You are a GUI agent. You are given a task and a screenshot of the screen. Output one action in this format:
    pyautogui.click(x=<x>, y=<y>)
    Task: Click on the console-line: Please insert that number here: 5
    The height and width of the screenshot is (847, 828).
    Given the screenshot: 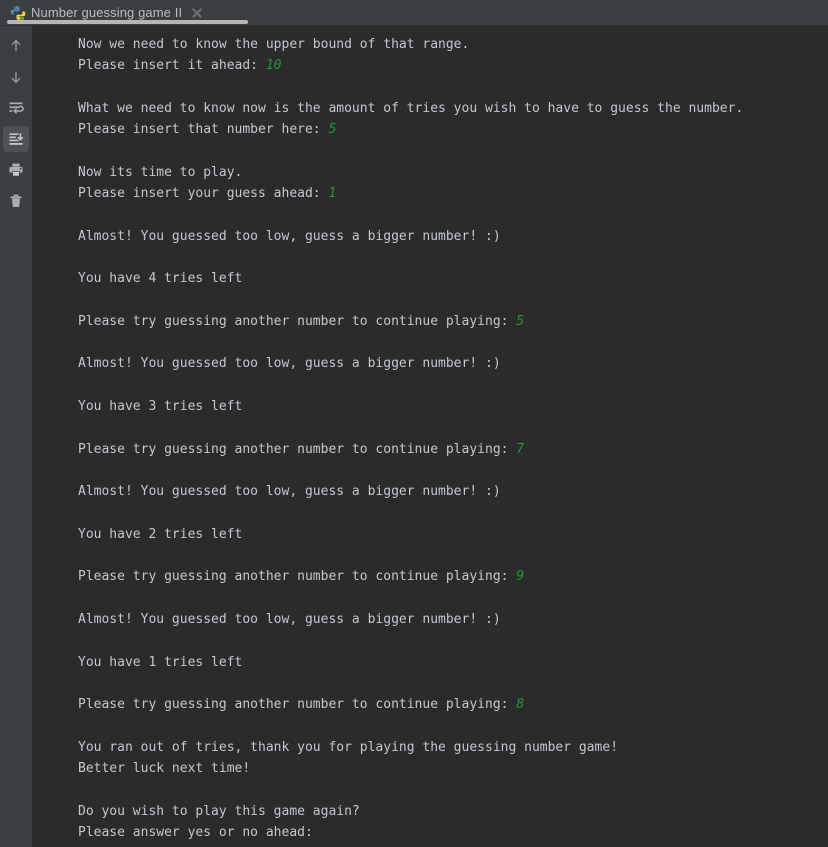 What is the action you would take?
    pyautogui.click(x=453, y=129)
    